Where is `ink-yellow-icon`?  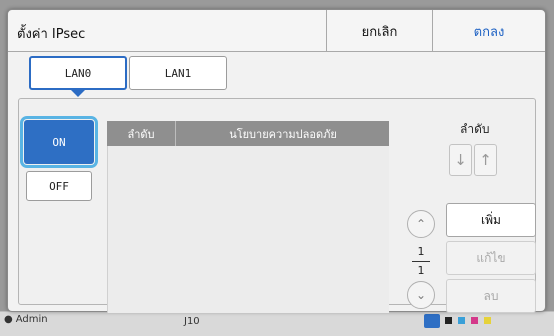 ink-yellow-icon is located at coordinates (487, 320).